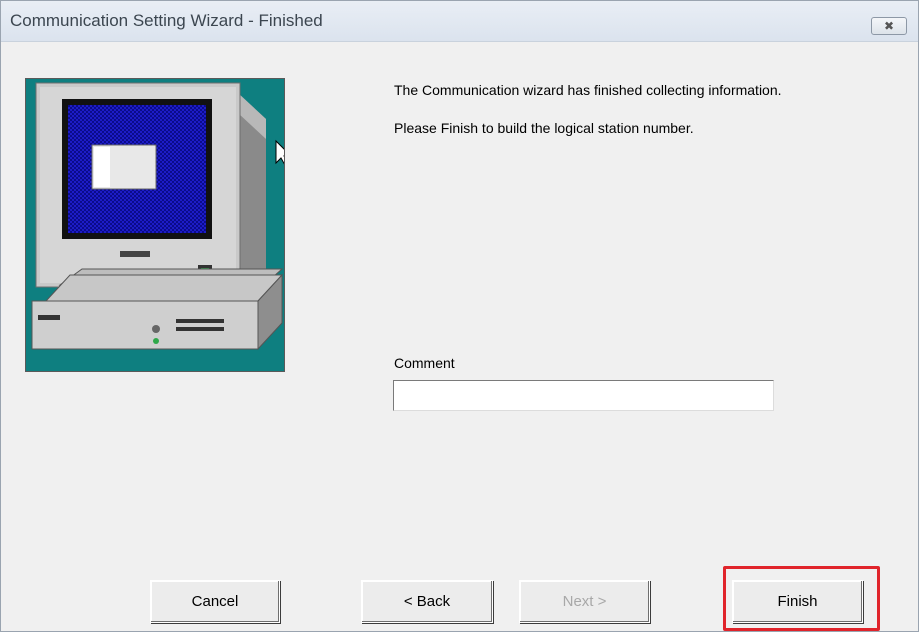 The height and width of the screenshot is (632, 919). What do you see at coordinates (166, 20) in the screenshot?
I see `window-title: Communication Setting Wizard - Finished` at bounding box center [166, 20].